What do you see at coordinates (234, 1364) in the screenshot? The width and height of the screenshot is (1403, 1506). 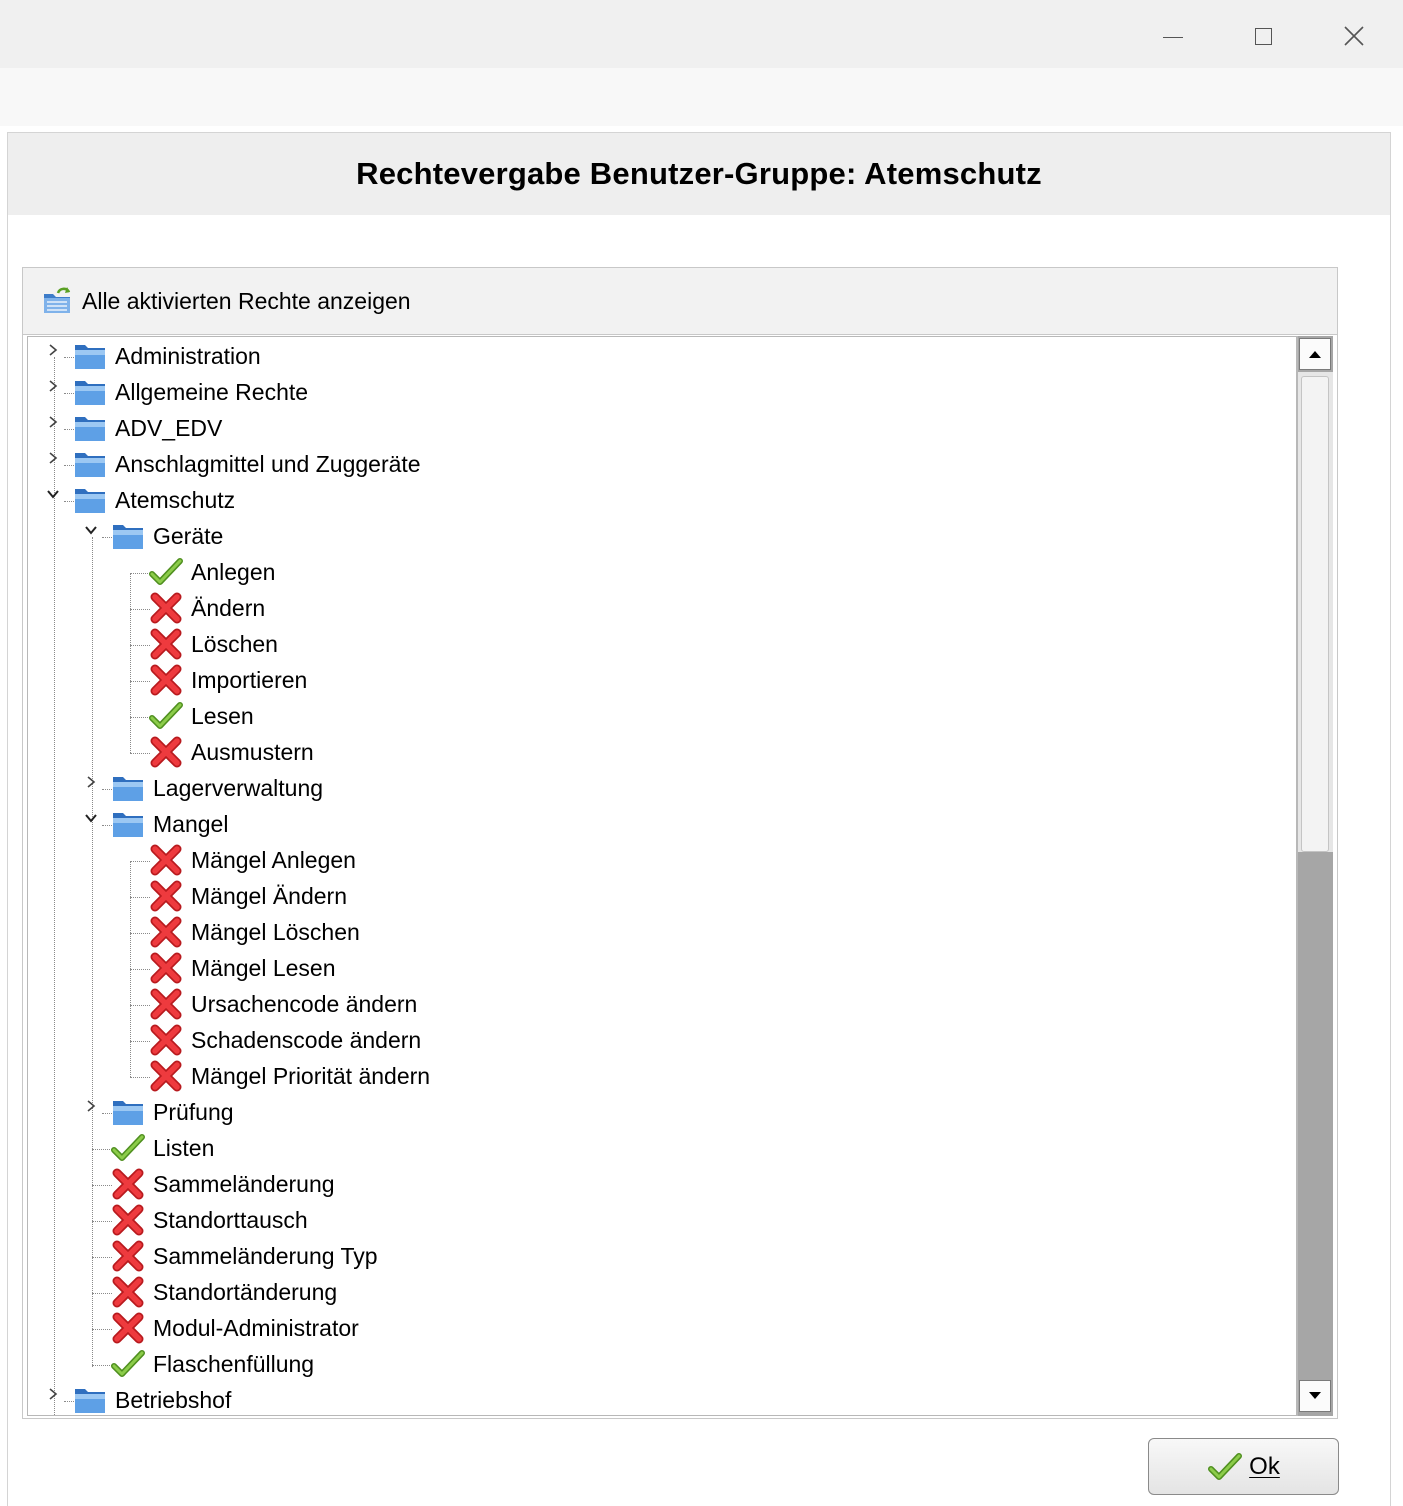 I see `tree-item-label: Flaschenfüllung` at bounding box center [234, 1364].